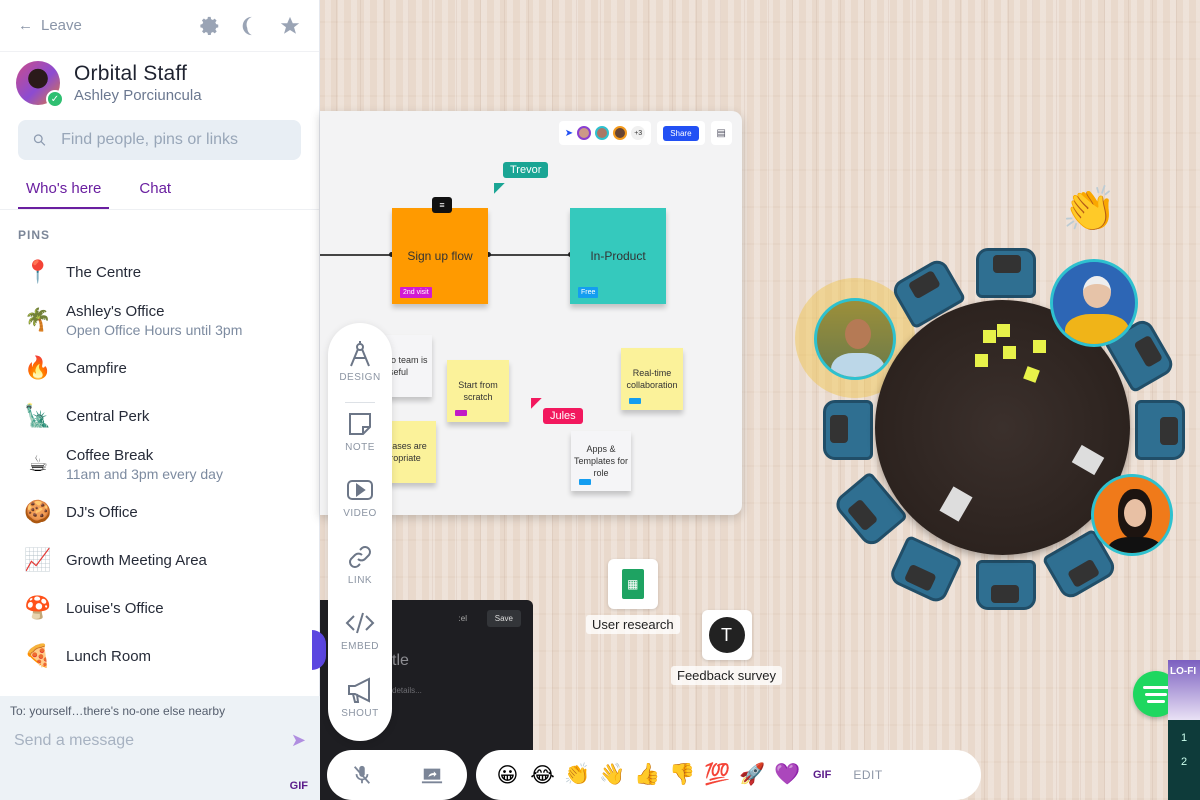 This screenshot has width=1200, height=800. Describe the element at coordinates (1089, 209) in the screenshot. I see `clap-reaction: 👏` at that location.